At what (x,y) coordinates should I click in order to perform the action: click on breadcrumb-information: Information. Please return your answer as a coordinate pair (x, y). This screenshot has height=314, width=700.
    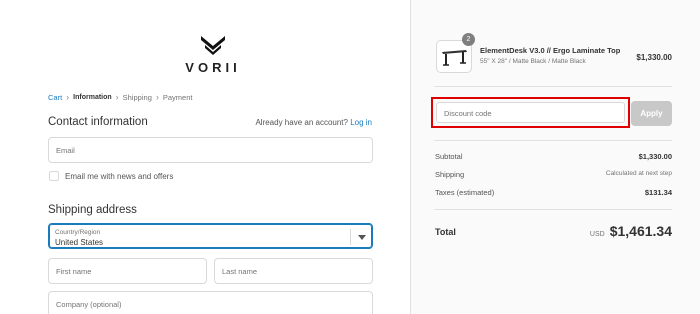
    Looking at the image, I should click on (92, 97).